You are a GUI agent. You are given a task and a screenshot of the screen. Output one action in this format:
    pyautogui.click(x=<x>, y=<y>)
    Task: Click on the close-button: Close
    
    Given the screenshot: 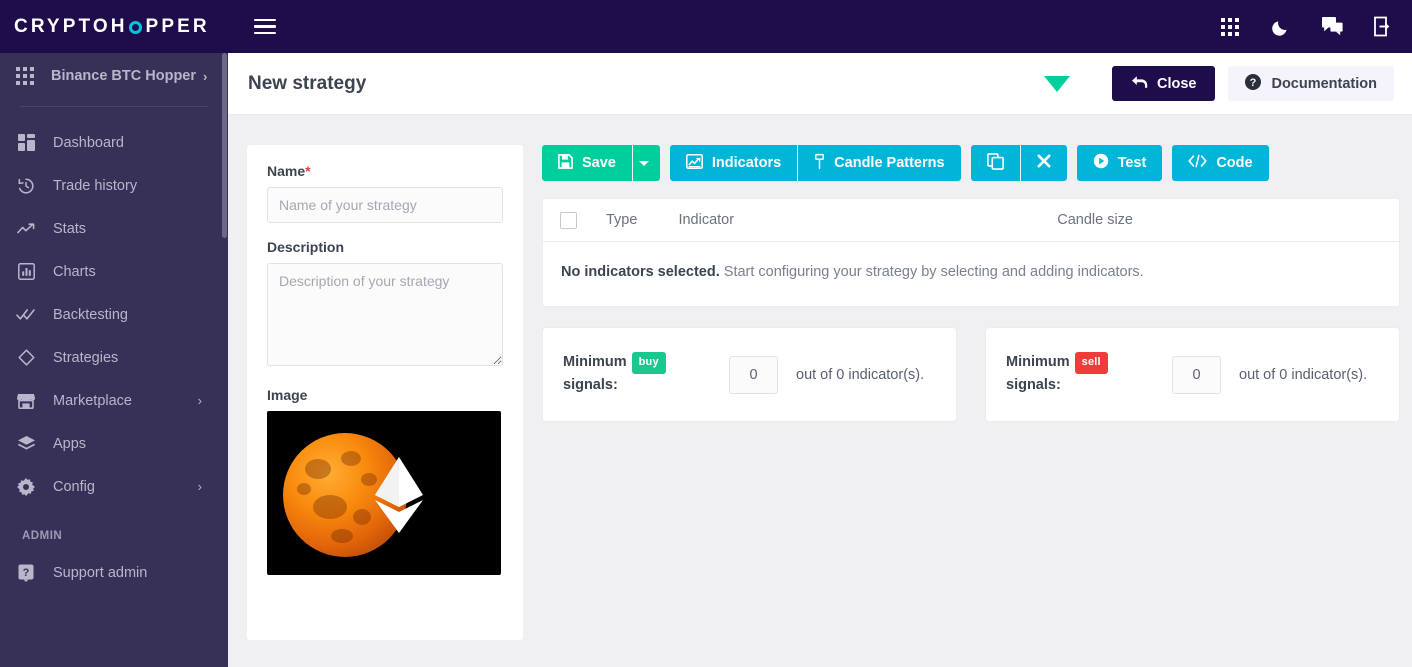 What is the action you would take?
    pyautogui.click(x=1163, y=83)
    